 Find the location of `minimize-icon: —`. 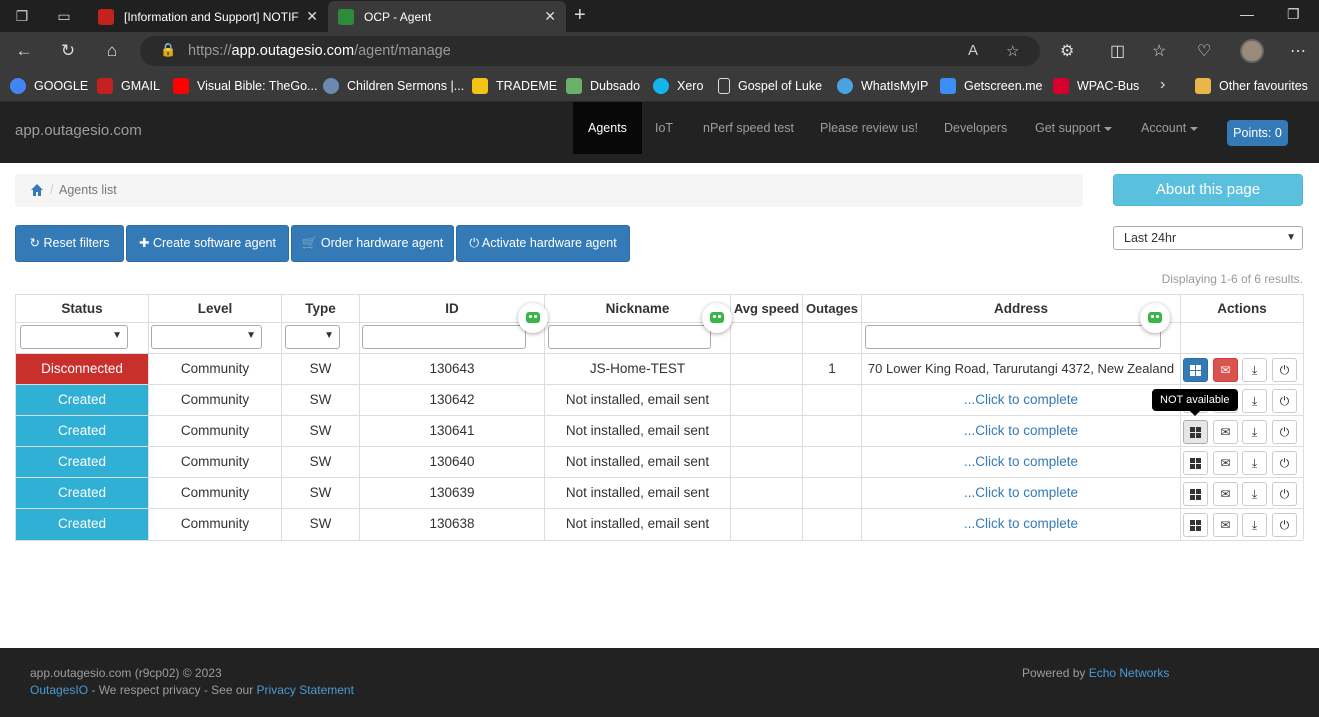

minimize-icon: — is located at coordinates (1247, 14).